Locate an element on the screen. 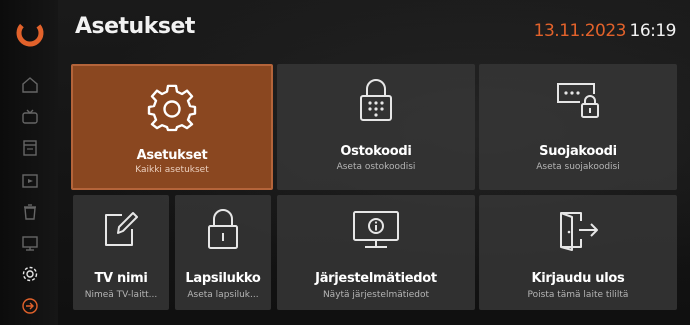  header-date: 13.11.2023 is located at coordinates (580, 31).